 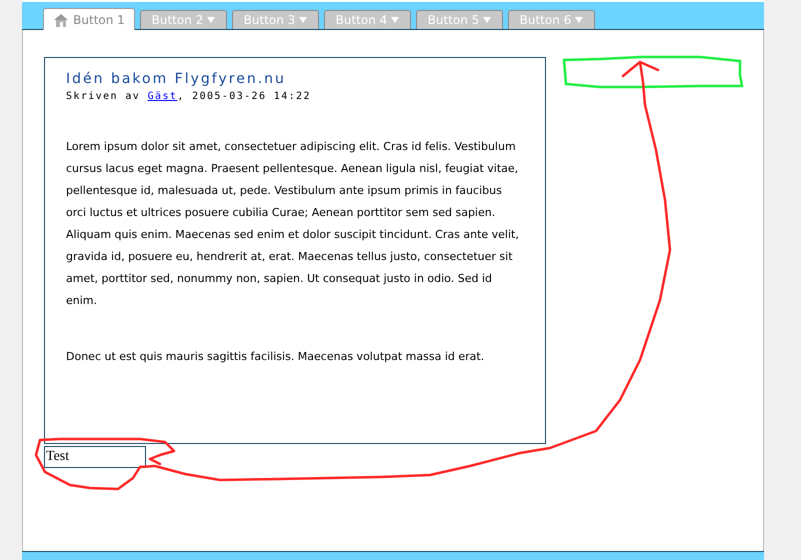 I want to click on house-icon, so click(x=61, y=19).